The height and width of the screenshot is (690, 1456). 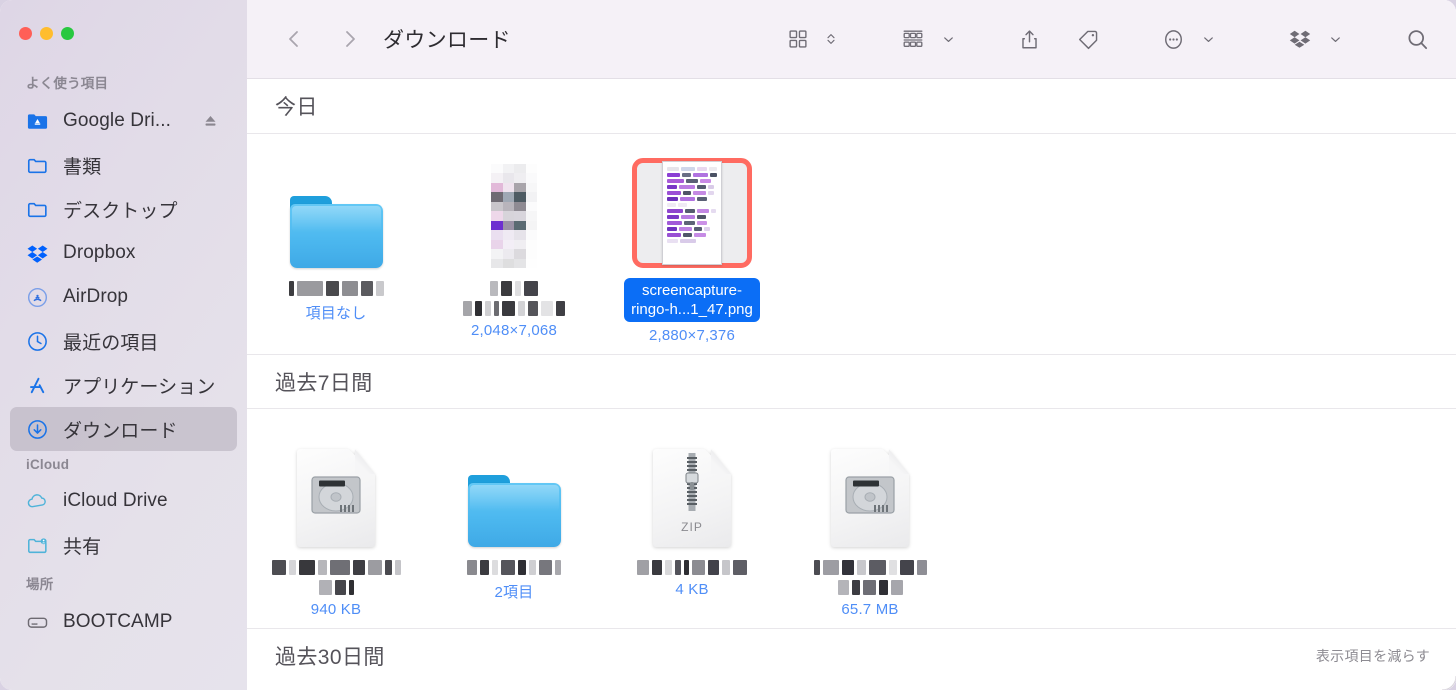 What do you see at coordinates (851, 106) in the screenshot?
I see `group-header-today: 今日` at bounding box center [851, 106].